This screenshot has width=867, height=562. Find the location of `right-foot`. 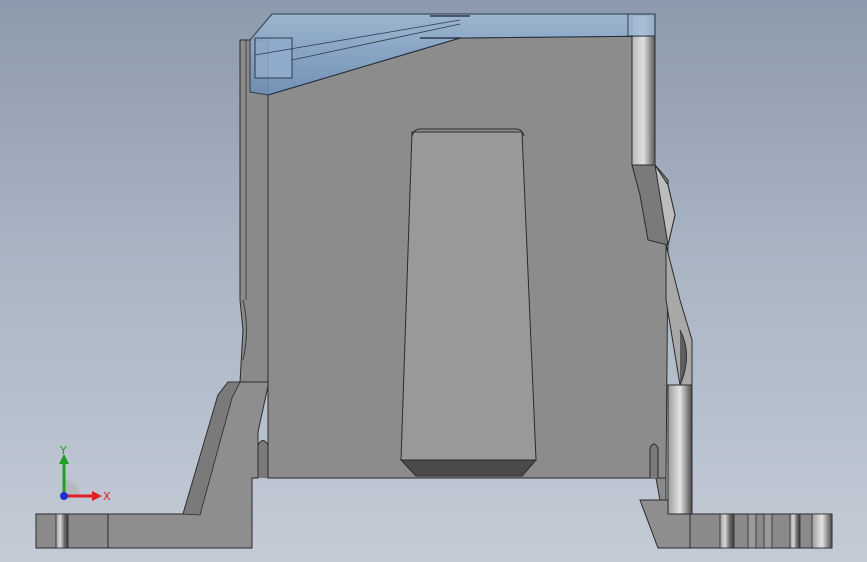

right-foot is located at coordinates (736, 466).